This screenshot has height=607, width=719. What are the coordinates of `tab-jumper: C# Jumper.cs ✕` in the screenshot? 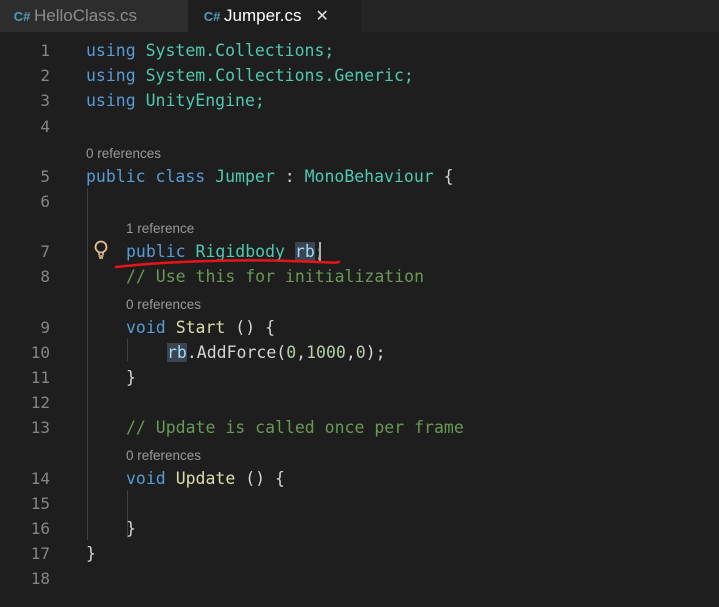 It's located at (274, 16).